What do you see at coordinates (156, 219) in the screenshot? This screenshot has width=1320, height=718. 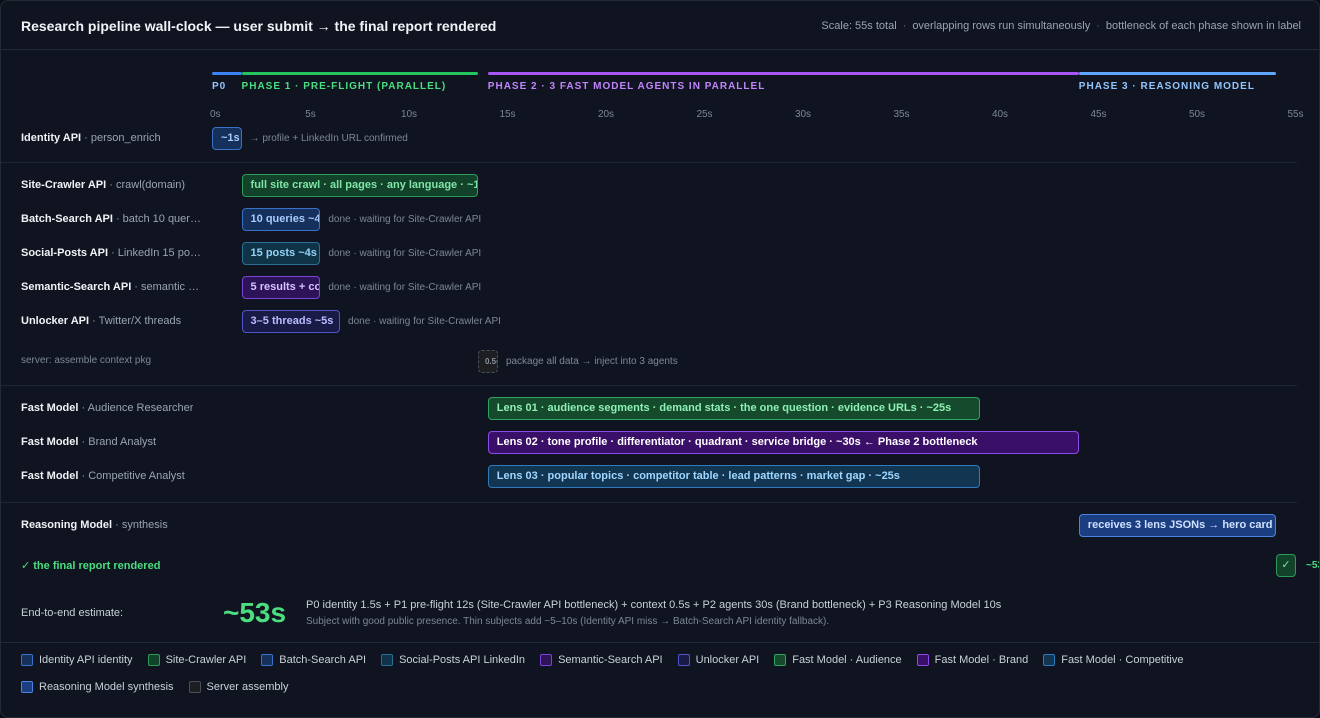 I see `row-sub: · batch 10 queries` at bounding box center [156, 219].